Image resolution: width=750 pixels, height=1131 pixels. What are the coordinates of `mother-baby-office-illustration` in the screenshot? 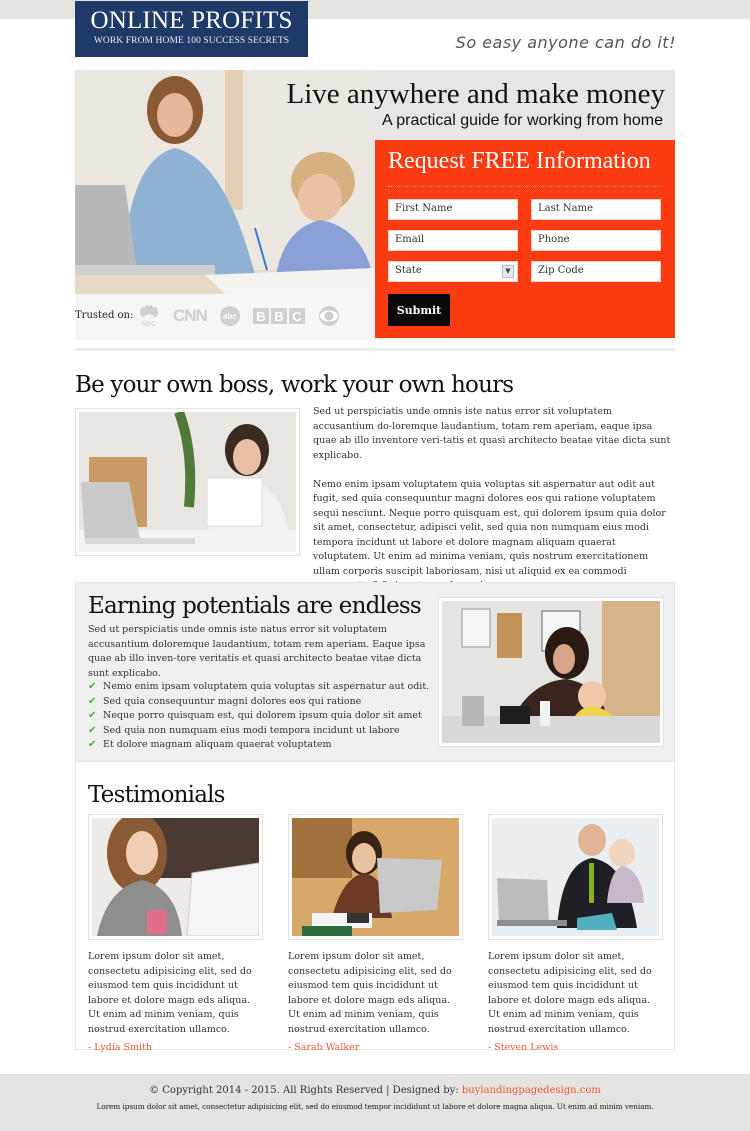 It's located at (551, 672).